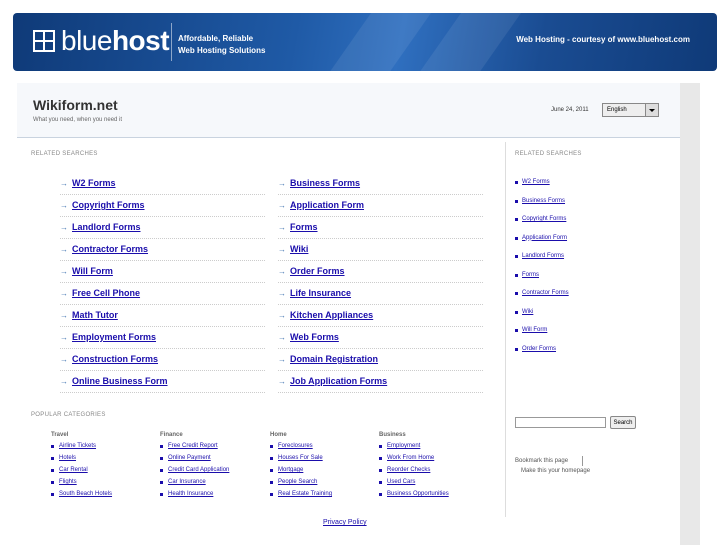  Describe the element at coordinates (403, 446) in the screenshot. I see `popular-category-link: Employment` at that location.